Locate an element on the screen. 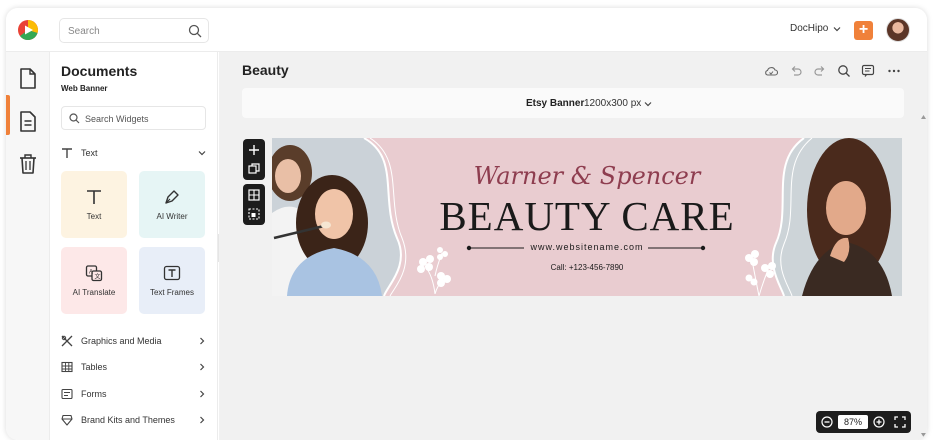 The height and width of the screenshot is (440, 934). comment-icon is located at coordinates (868, 71).